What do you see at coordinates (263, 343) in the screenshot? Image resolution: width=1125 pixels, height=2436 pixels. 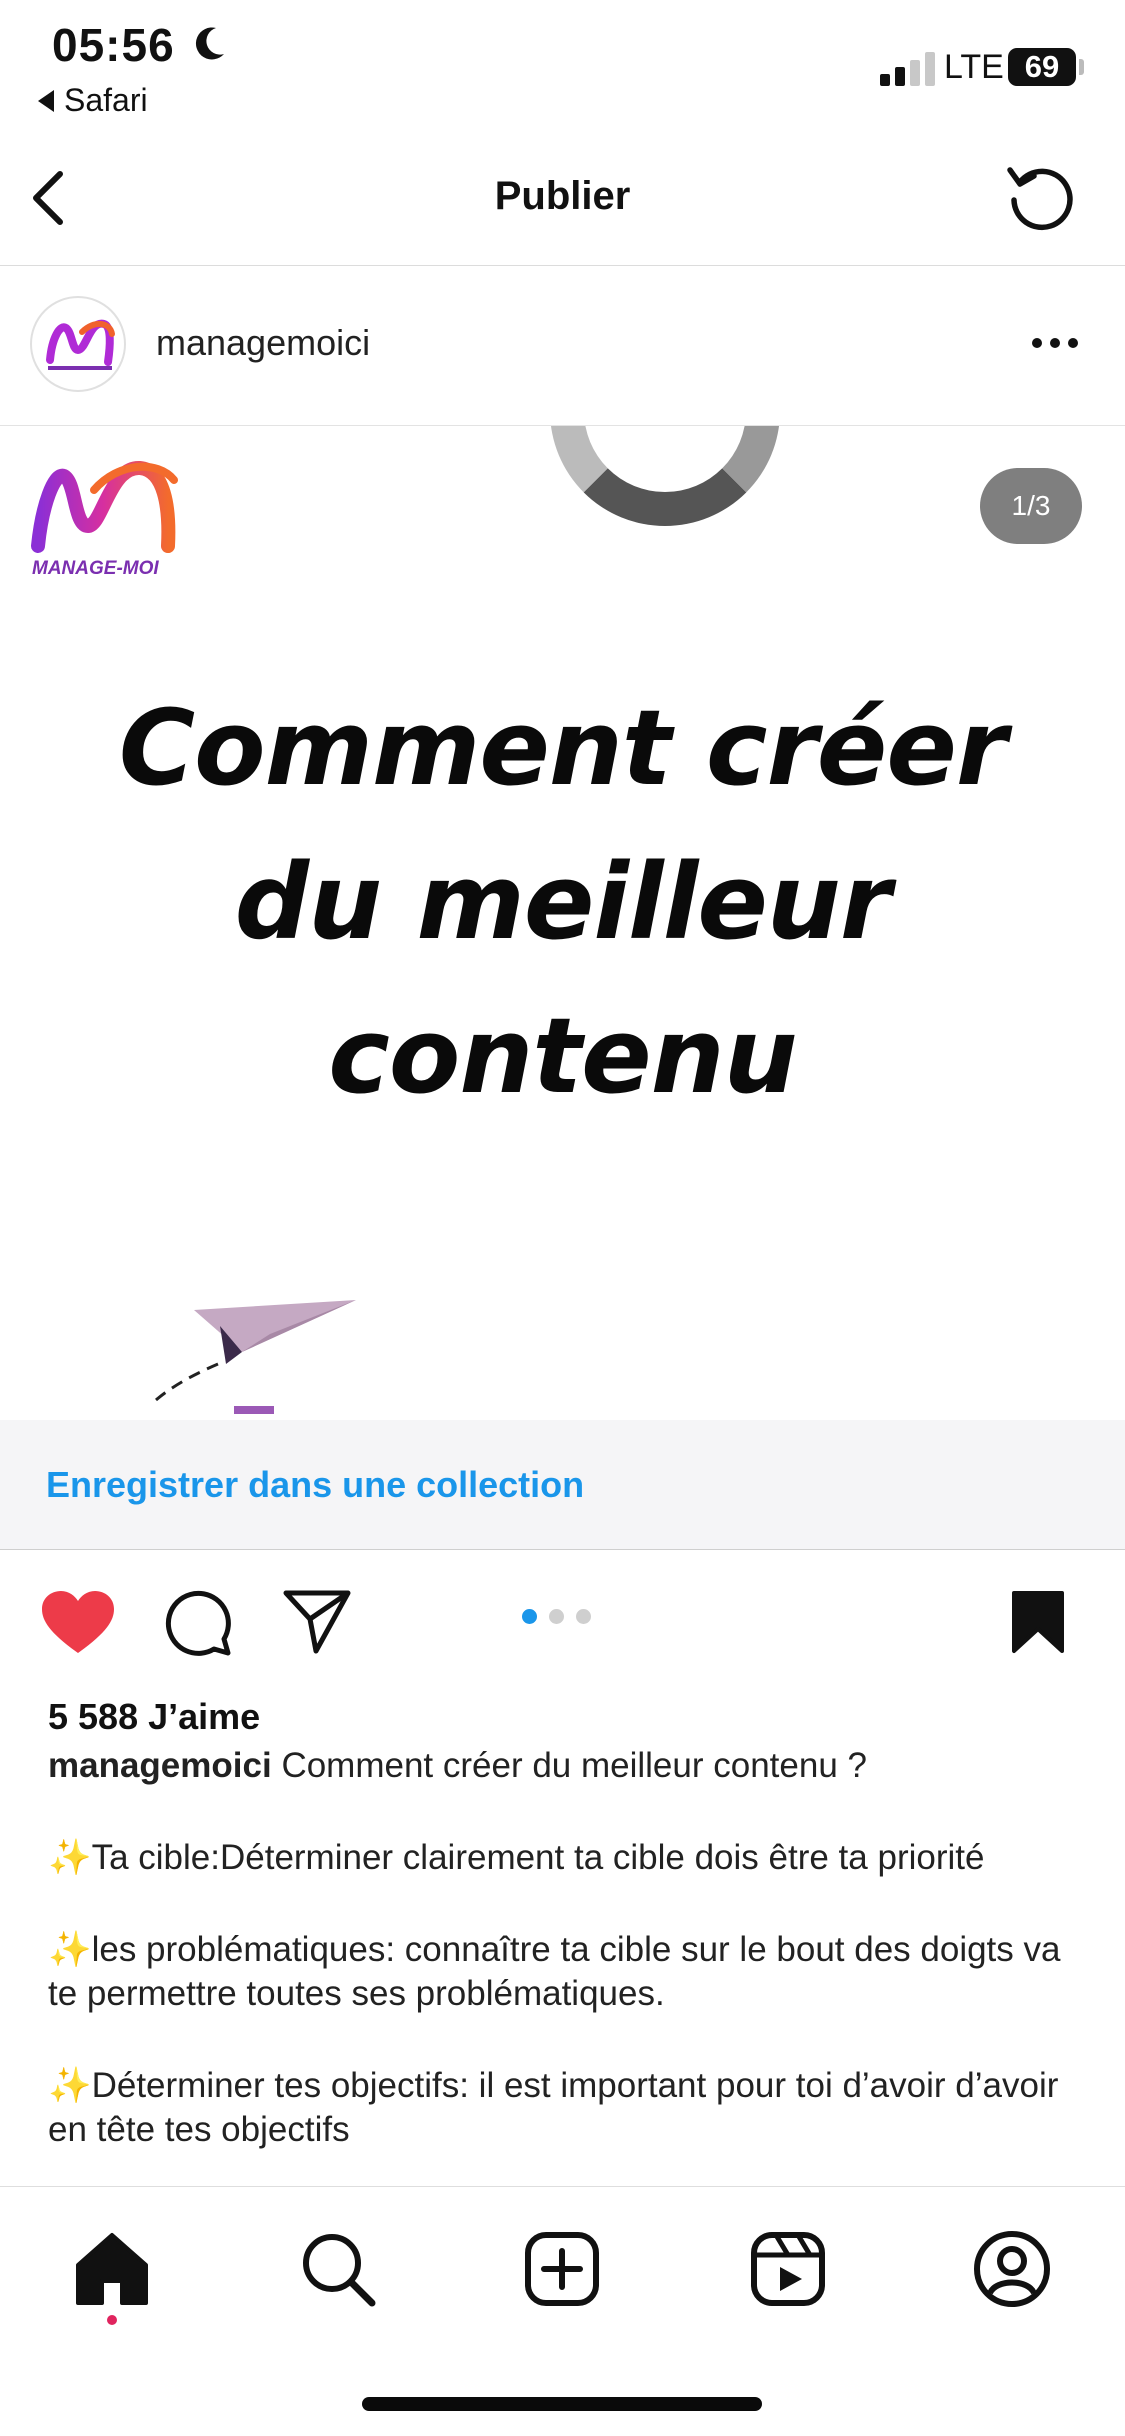 I see `post-username: managemoici` at bounding box center [263, 343].